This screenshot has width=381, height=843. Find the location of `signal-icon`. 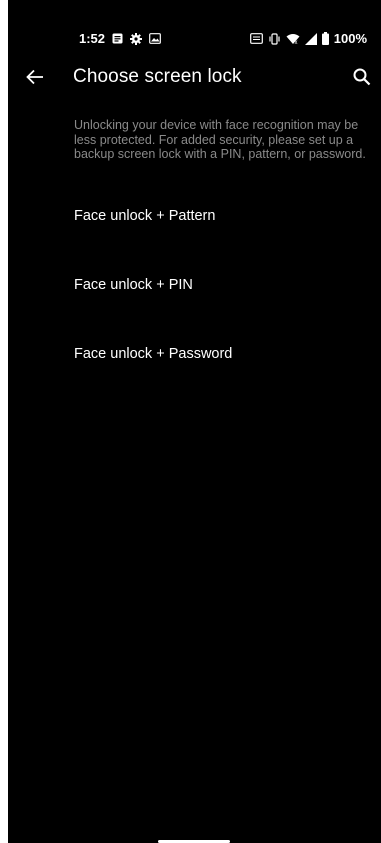

signal-icon is located at coordinates (310, 38).